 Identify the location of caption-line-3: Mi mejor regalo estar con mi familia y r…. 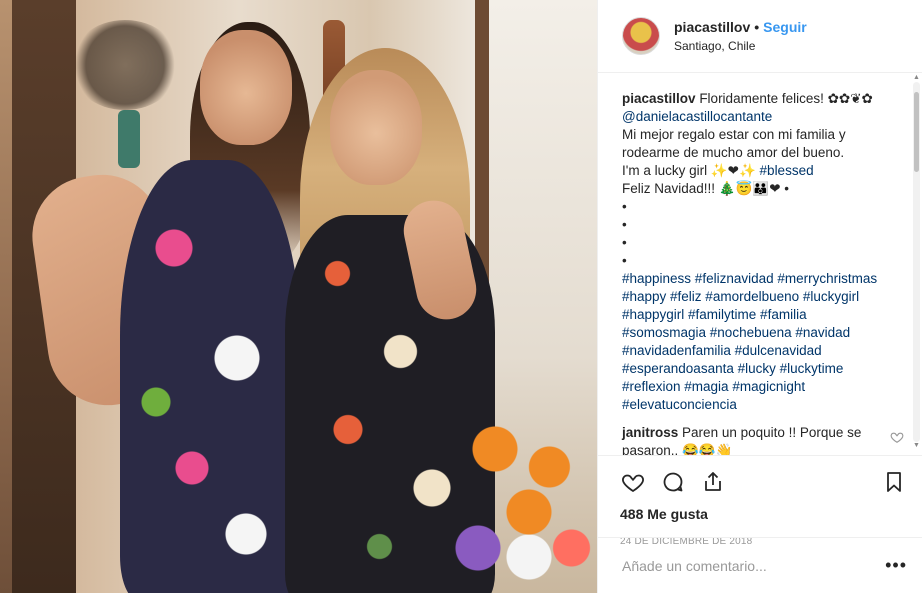
(734, 143).